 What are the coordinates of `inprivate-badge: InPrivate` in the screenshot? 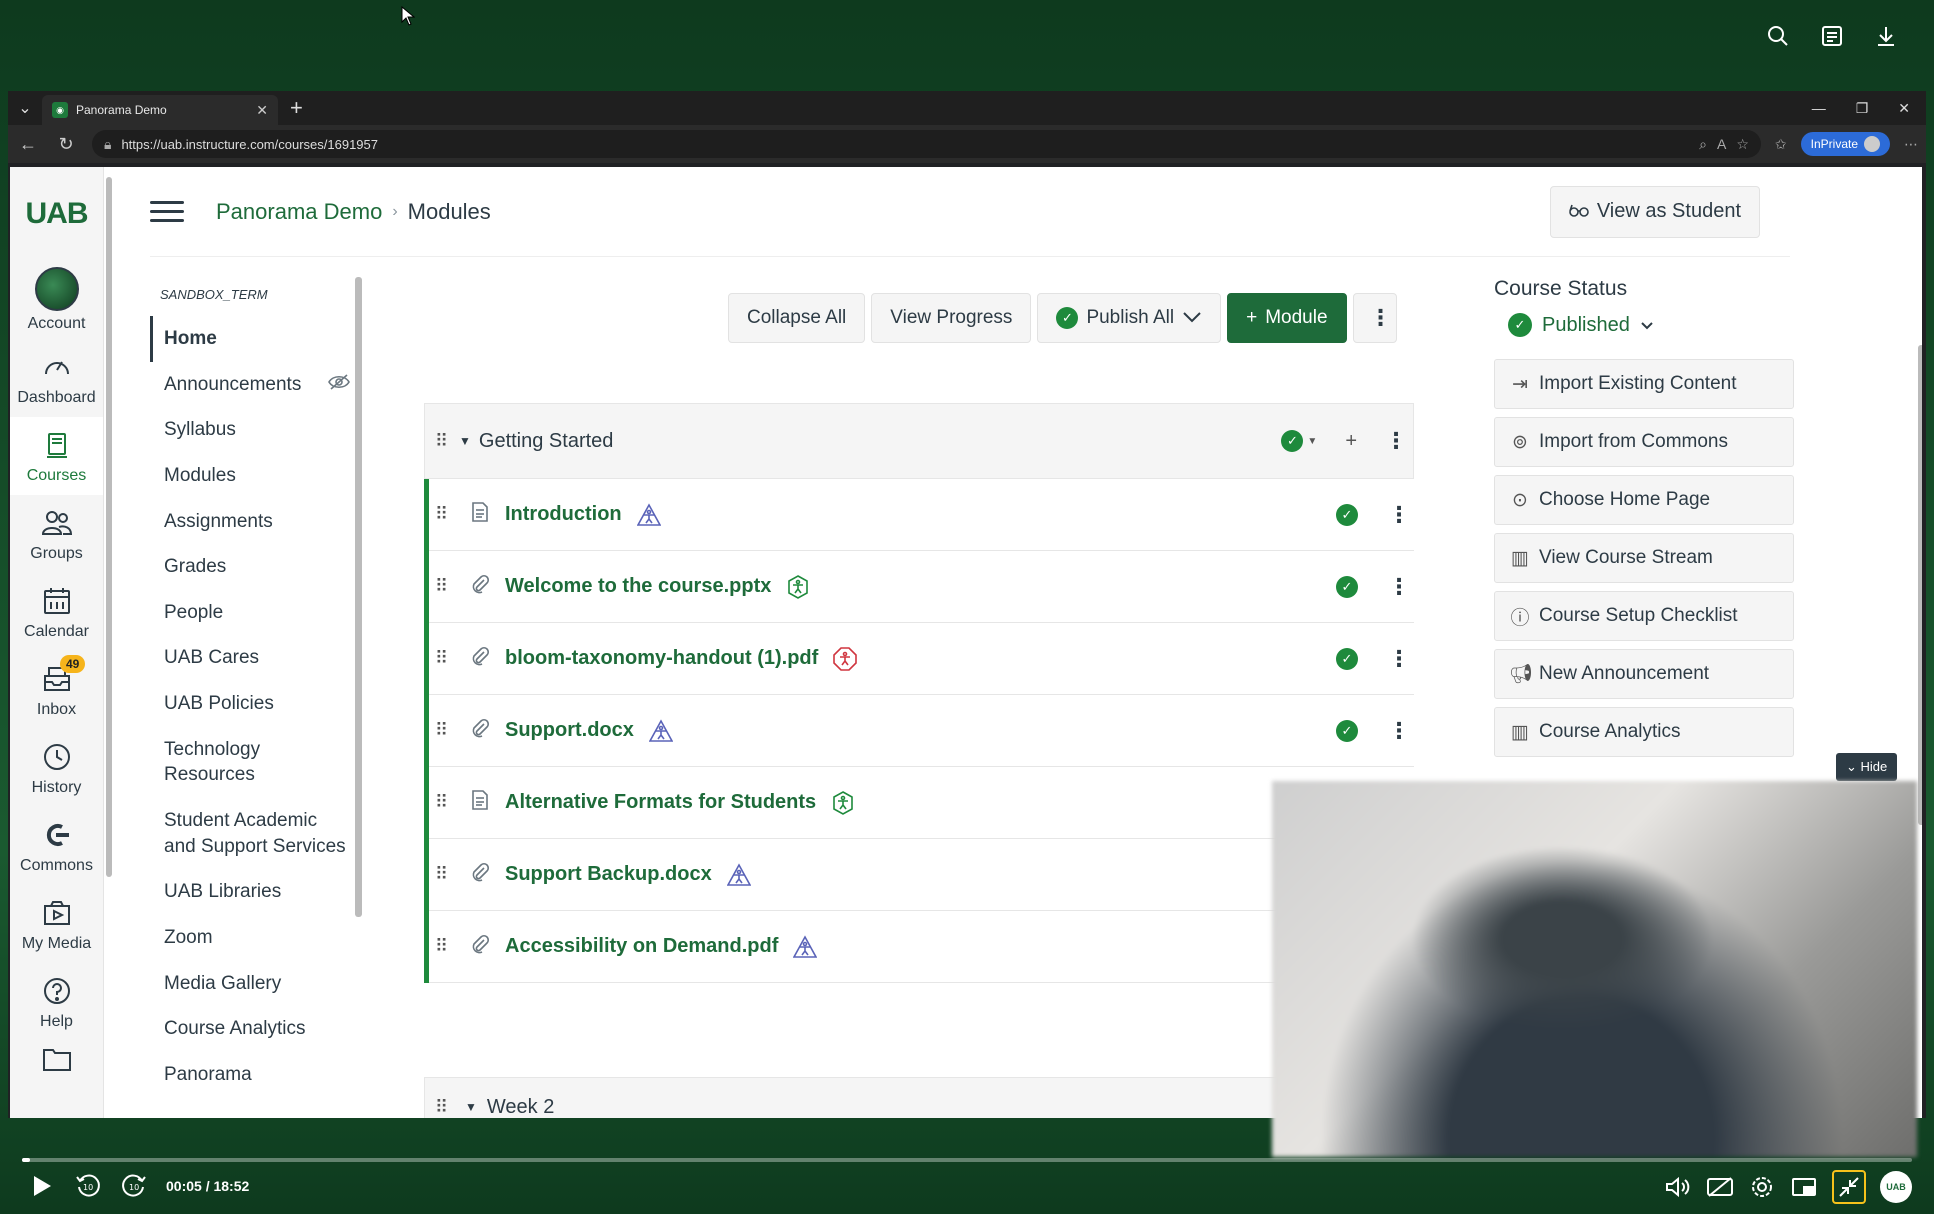 It's located at (1845, 144).